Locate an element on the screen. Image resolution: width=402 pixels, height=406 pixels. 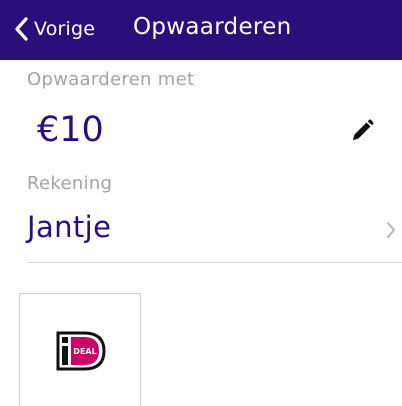
account-value: Jantje is located at coordinates (69, 227).